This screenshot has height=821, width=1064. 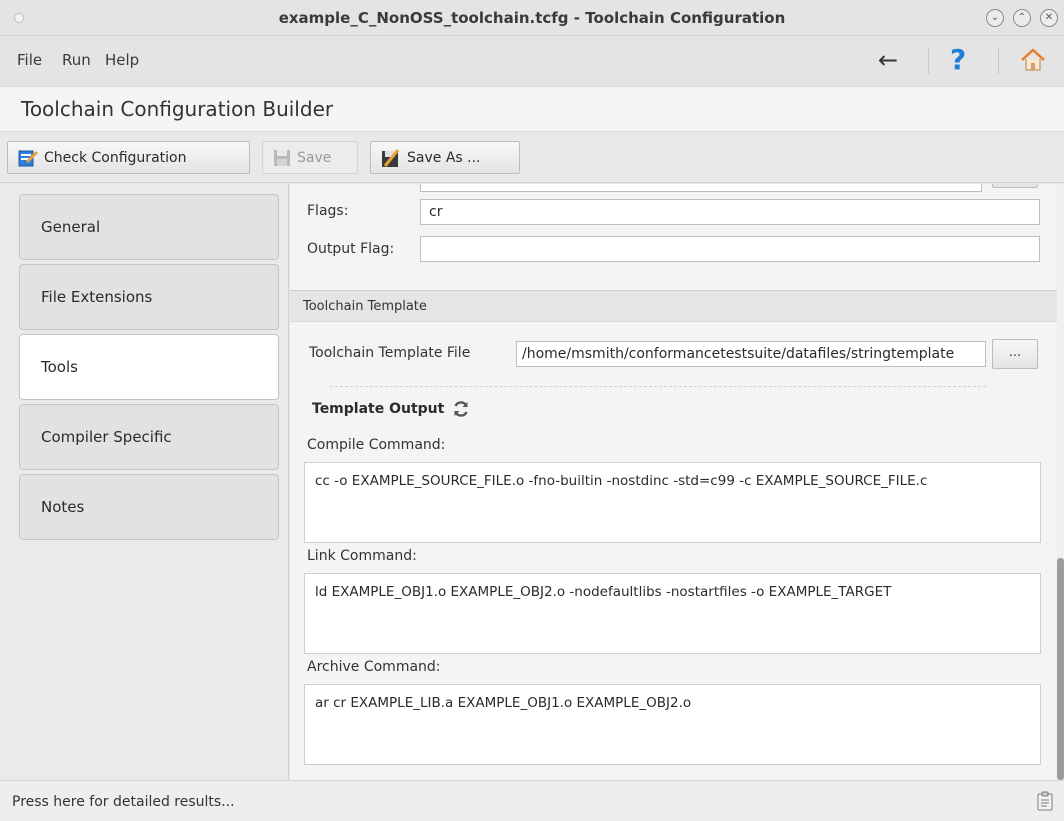 I want to click on maximize-button: ⌃, so click(x=1022, y=18).